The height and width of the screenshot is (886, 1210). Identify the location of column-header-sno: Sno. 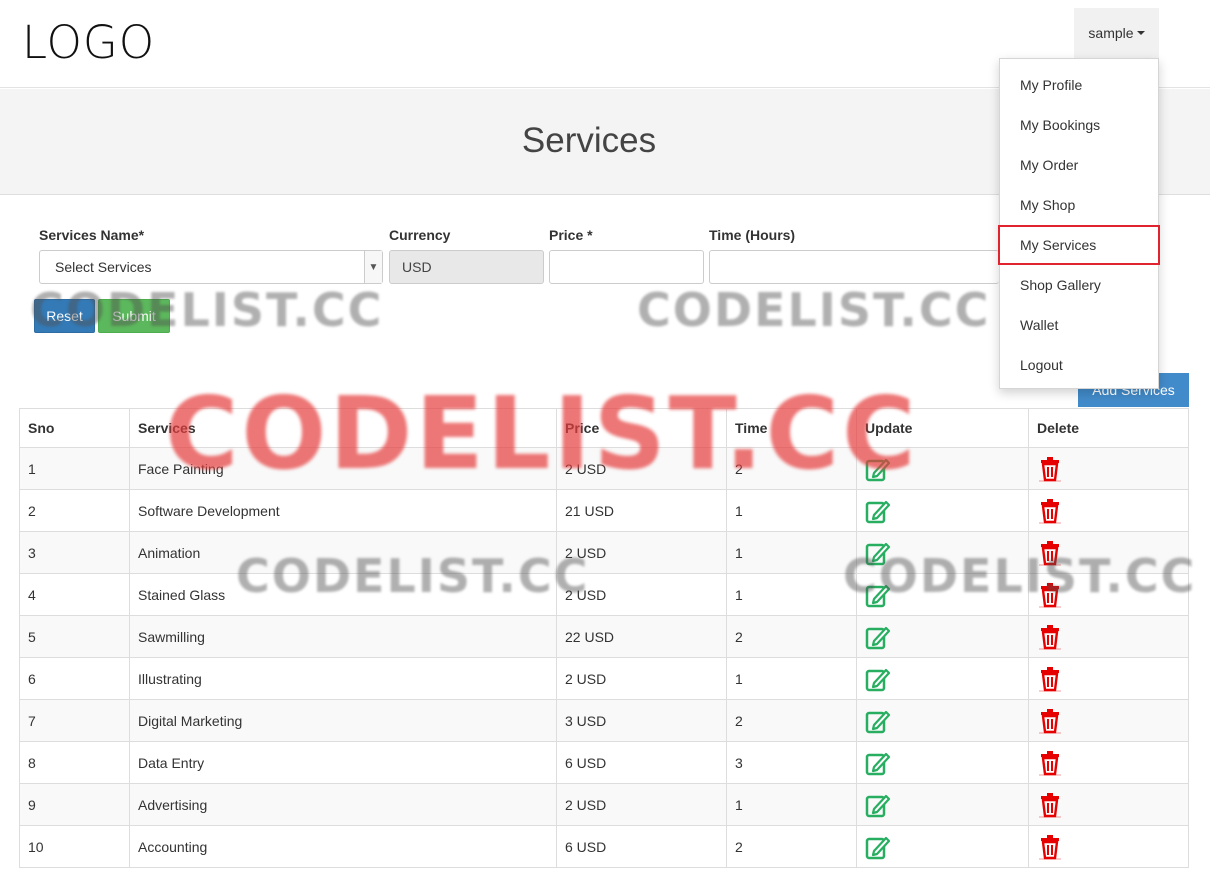
(74, 428).